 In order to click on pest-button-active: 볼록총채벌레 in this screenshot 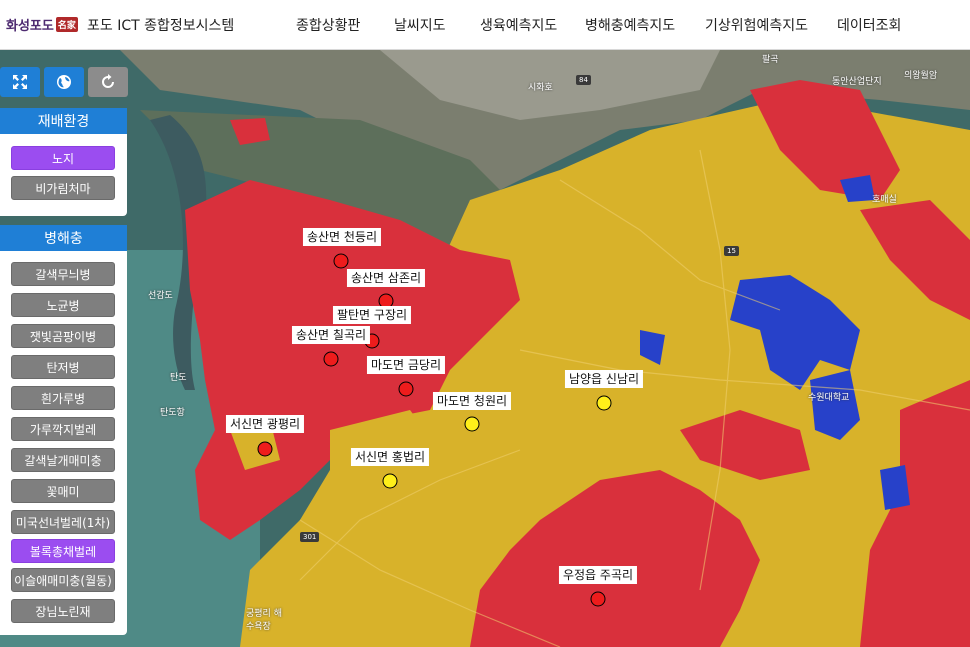, I will do `click(63, 551)`.